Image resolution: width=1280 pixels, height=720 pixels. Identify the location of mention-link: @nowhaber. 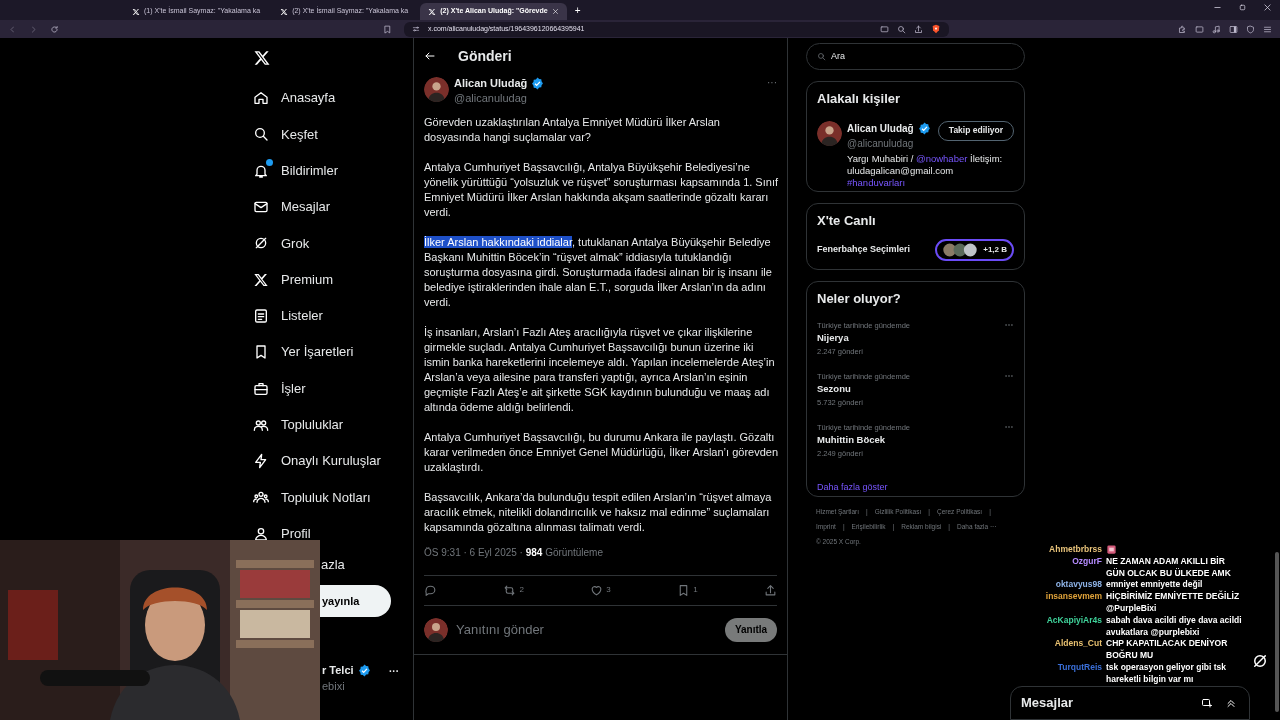
(942, 158).